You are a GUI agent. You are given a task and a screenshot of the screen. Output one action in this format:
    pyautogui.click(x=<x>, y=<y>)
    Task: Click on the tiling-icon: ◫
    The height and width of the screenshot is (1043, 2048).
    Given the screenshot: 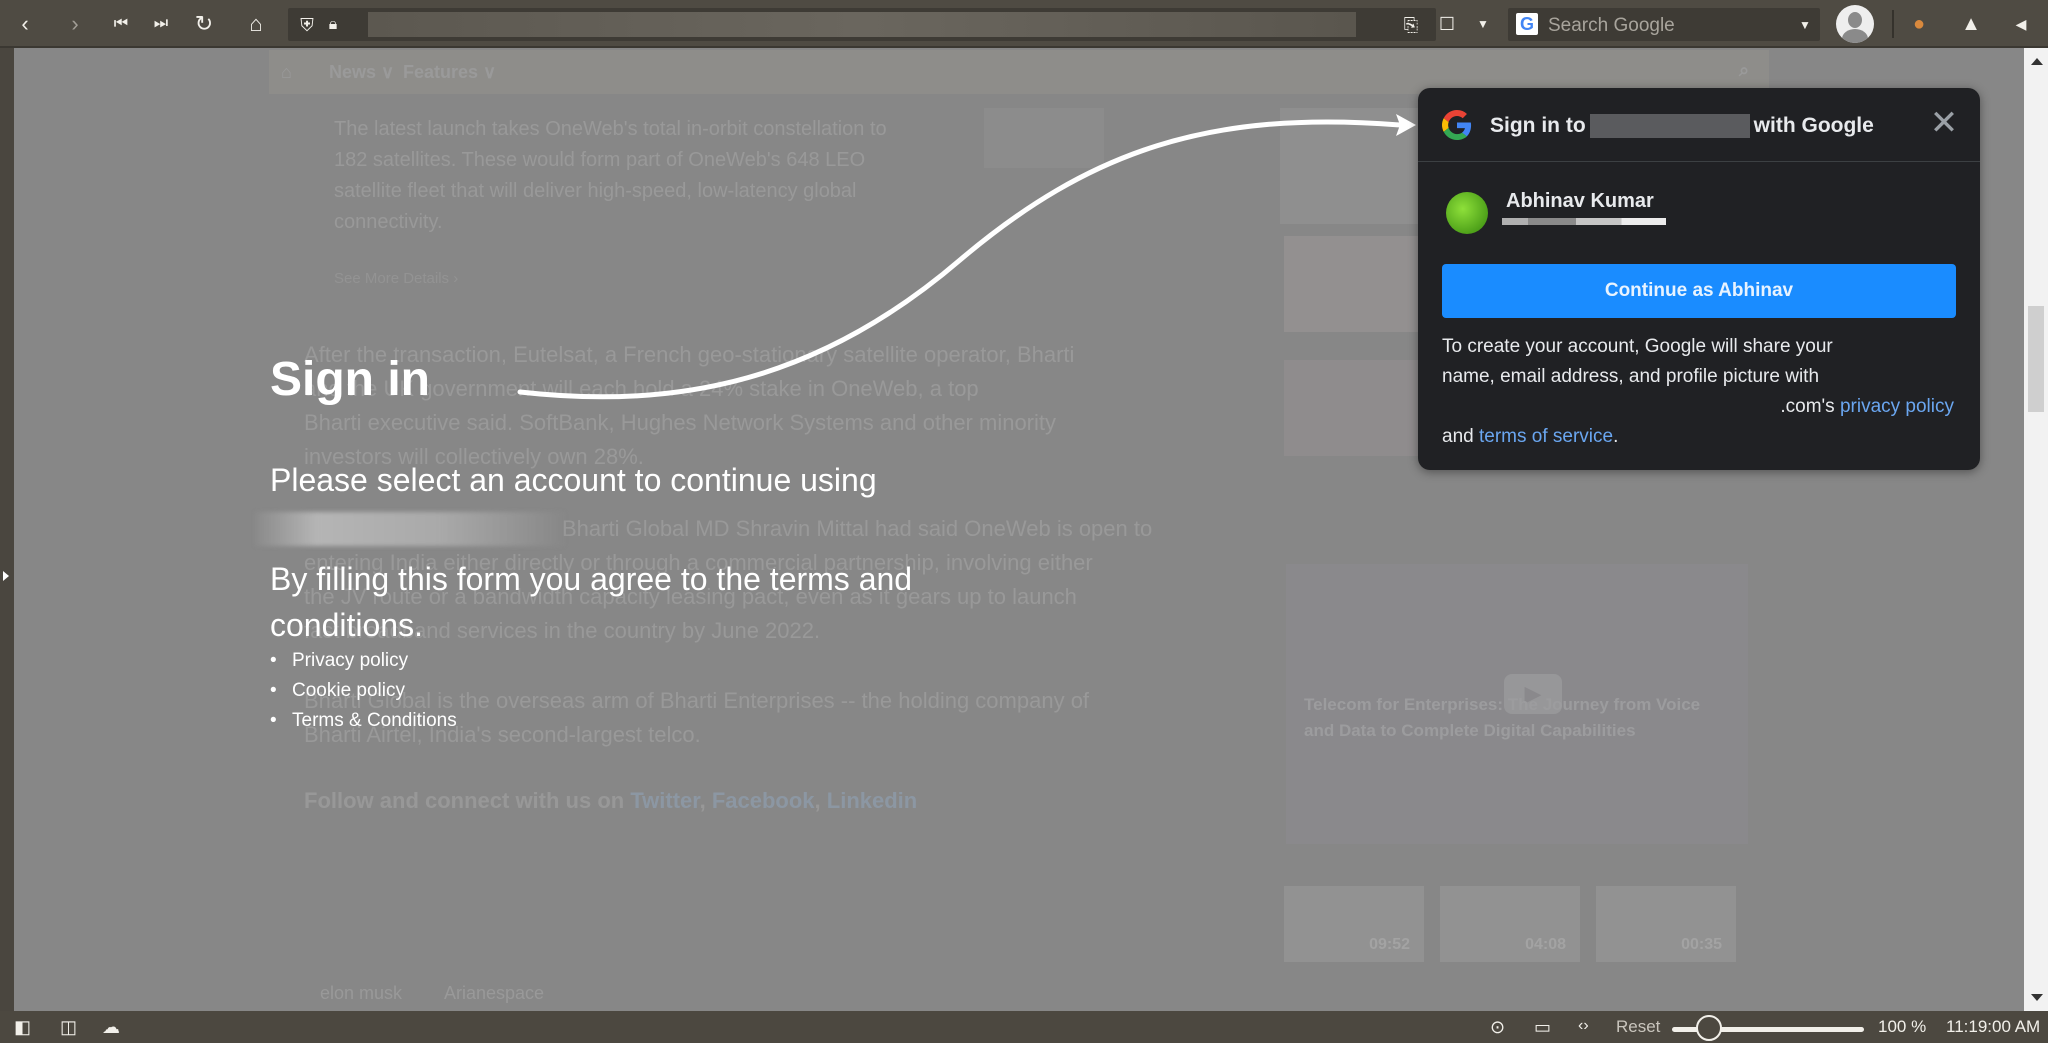 What is the action you would take?
    pyautogui.click(x=68, y=1027)
    